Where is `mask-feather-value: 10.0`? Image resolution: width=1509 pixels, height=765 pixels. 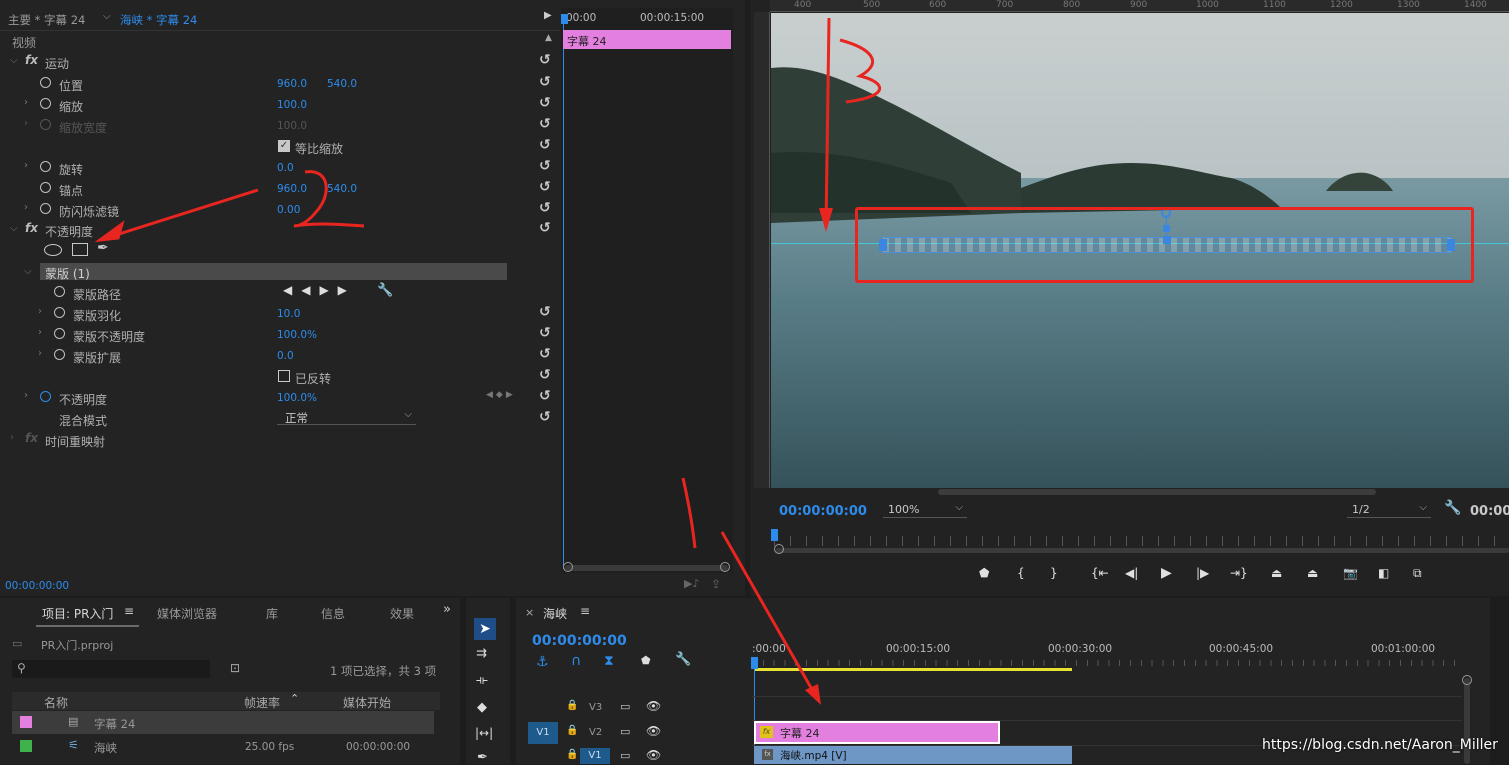 mask-feather-value: 10.0 is located at coordinates (288, 314).